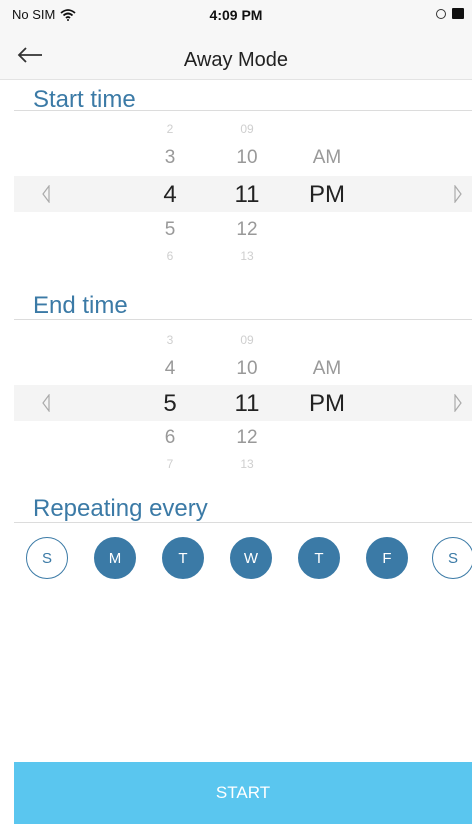 This screenshot has width=472, height=824. What do you see at coordinates (243, 522) in the screenshot?
I see `divider` at bounding box center [243, 522].